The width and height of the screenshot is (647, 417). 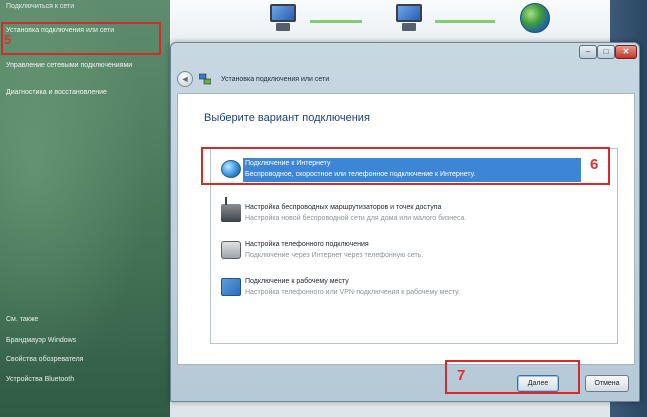 What do you see at coordinates (231, 250) in the screenshot?
I see `phone-icon` at bounding box center [231, 250].